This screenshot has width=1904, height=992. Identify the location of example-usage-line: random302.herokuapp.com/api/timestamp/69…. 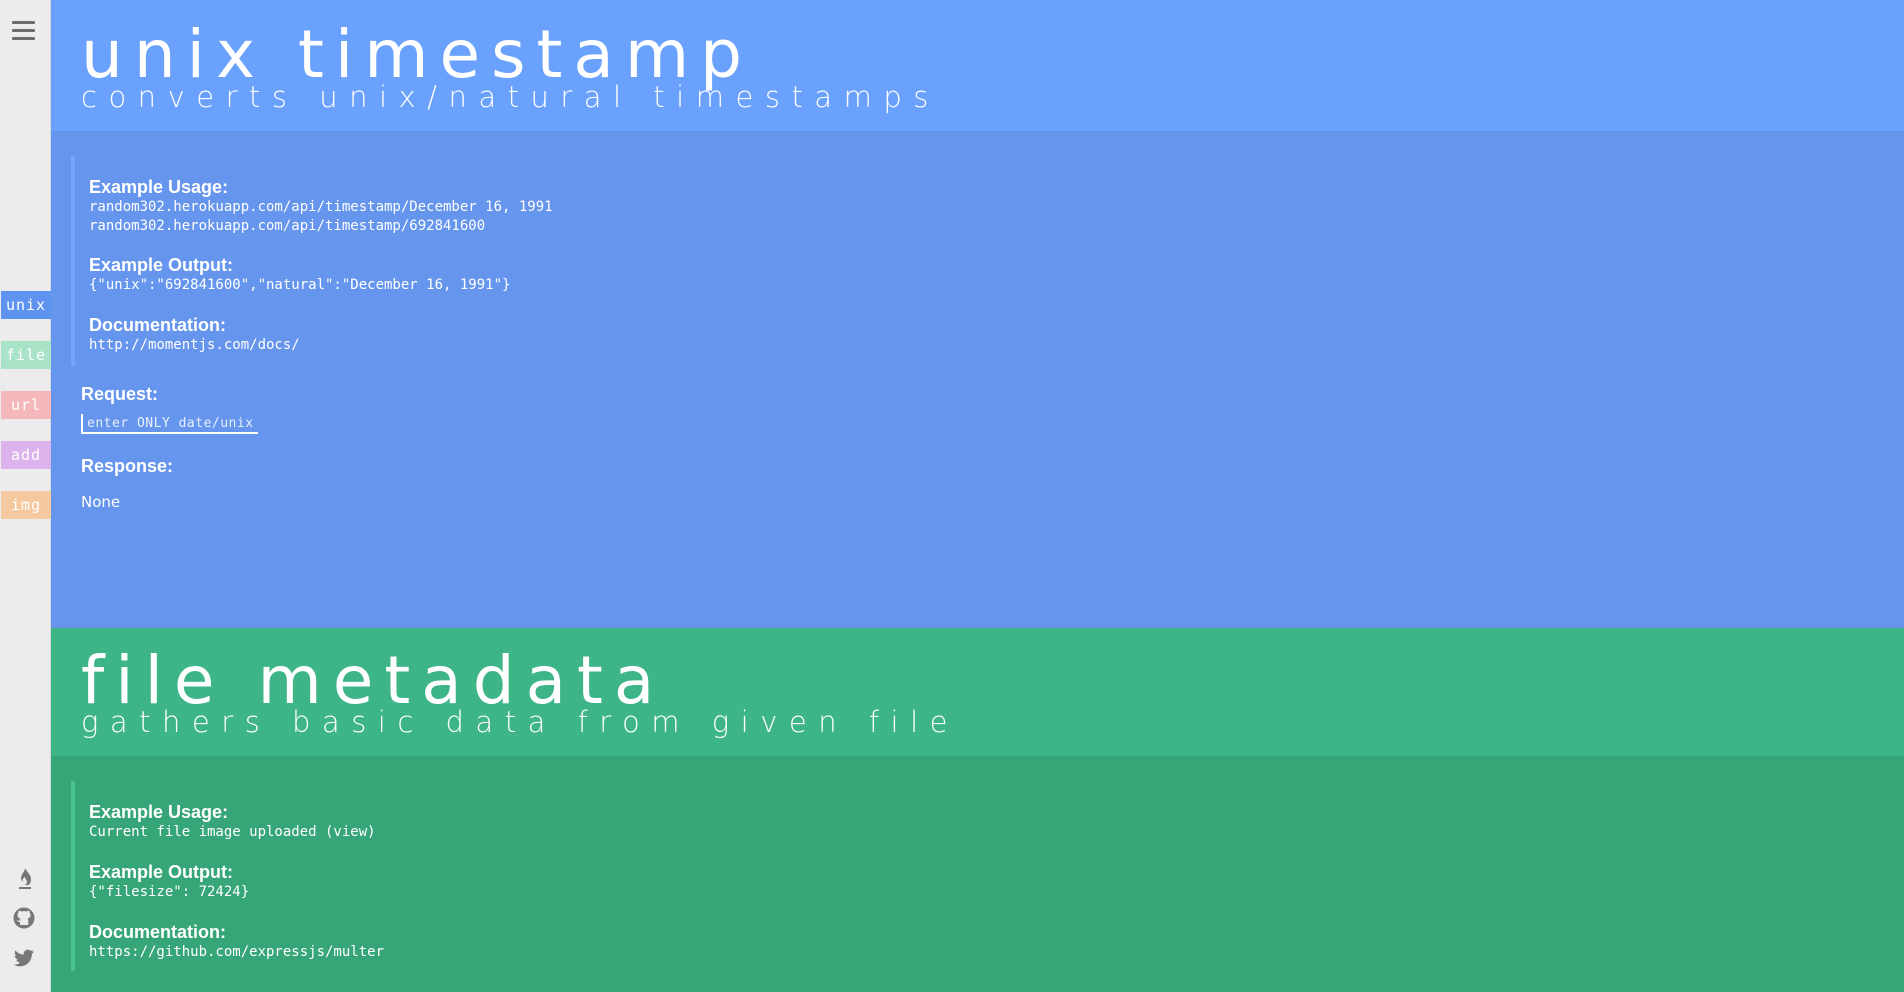
(287, 226).